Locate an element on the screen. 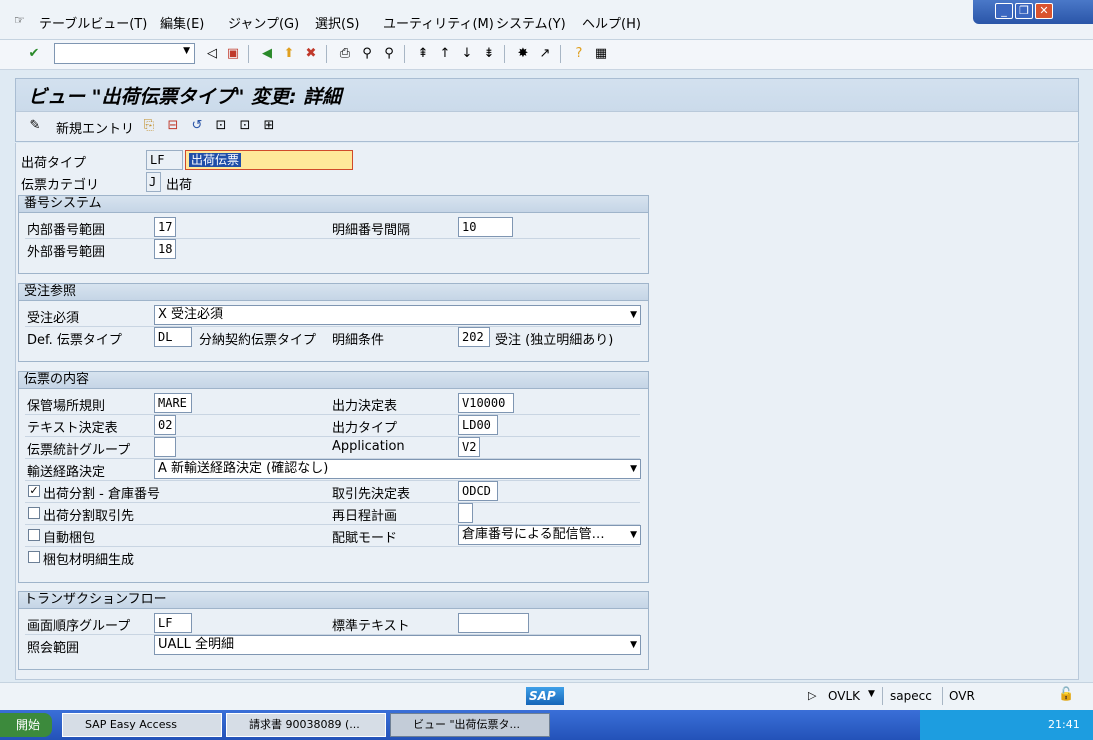 This screenshot has width=1093, height=740. split-warehouse-label: 出荷分割 - 倉庫番号 is located at coordinates (101, 494).